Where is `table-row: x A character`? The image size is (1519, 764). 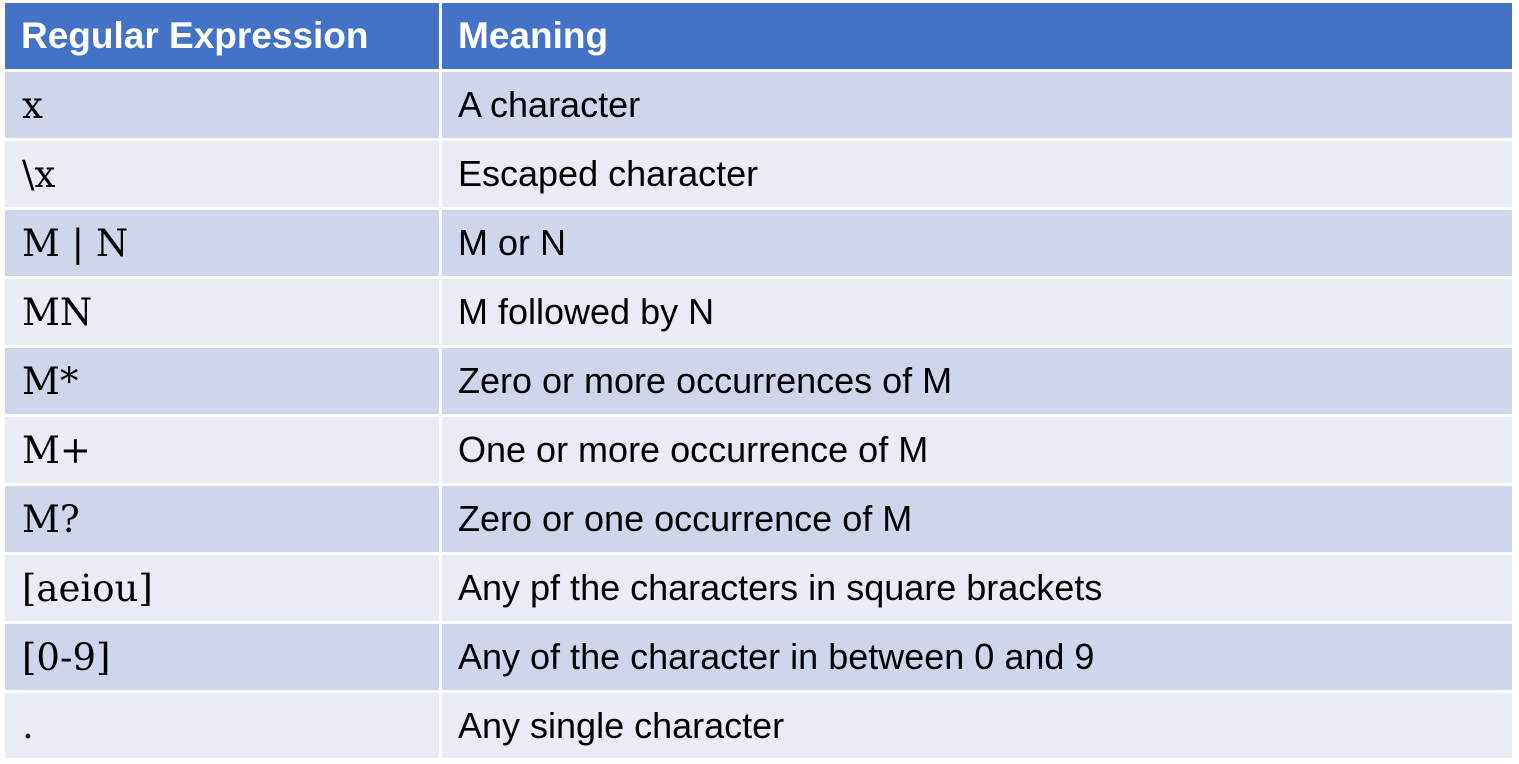
table-row: x A character is located at coordinates (758, 106).